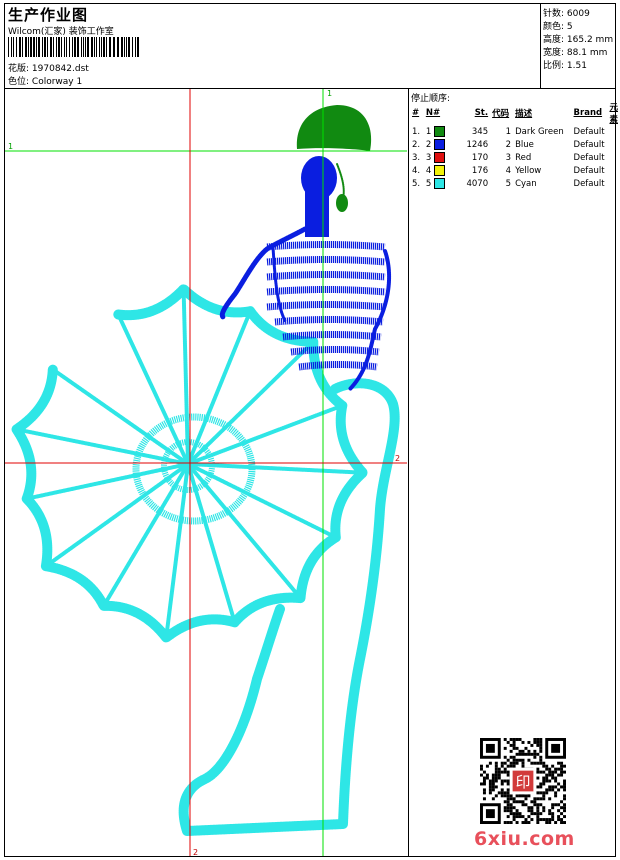 Image resolution: width=620 pixels, height=860 pixels. I want to click on table-row: 2. 2 1246 2 Blue Default, so click(508, 144).